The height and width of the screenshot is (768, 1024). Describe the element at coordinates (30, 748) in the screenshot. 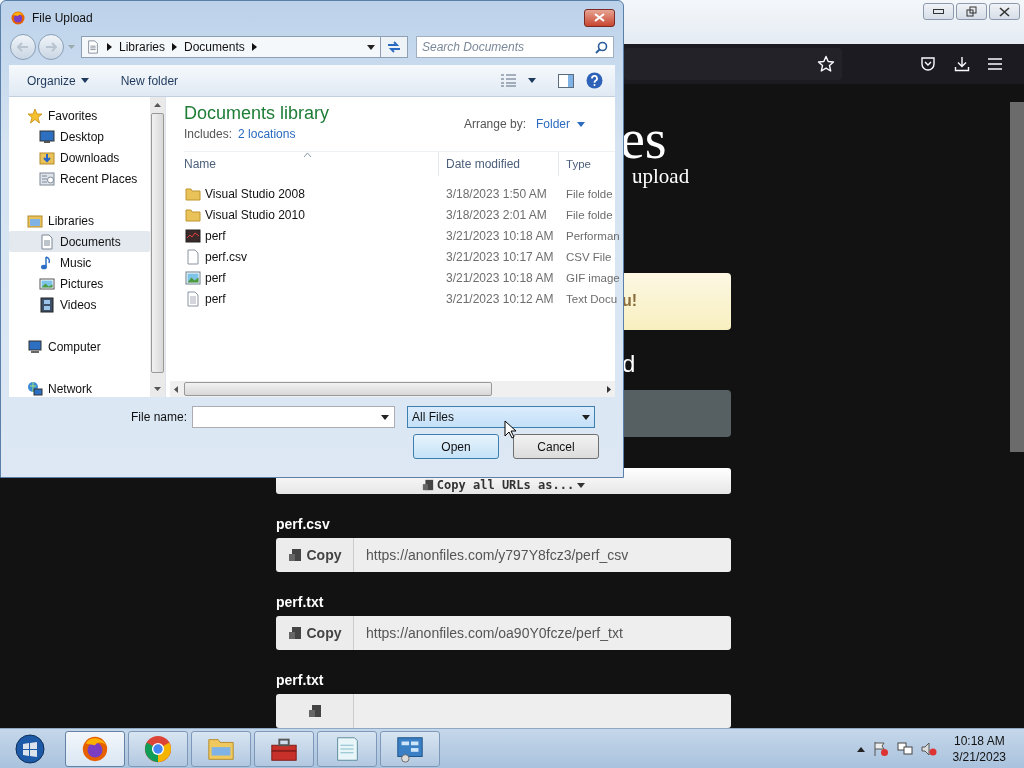

I see `start-orb-icon` at that location.